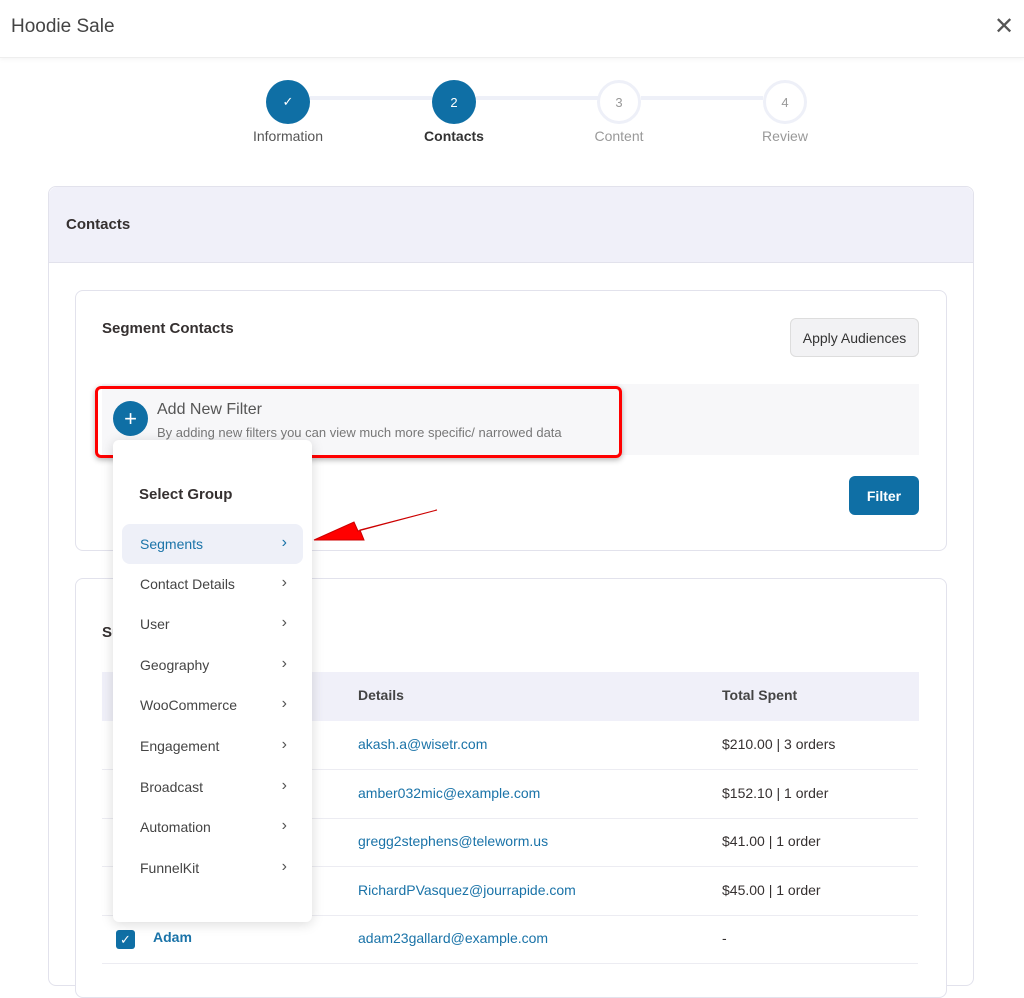  I want to click on item-label: Automation, so click(175, 827).